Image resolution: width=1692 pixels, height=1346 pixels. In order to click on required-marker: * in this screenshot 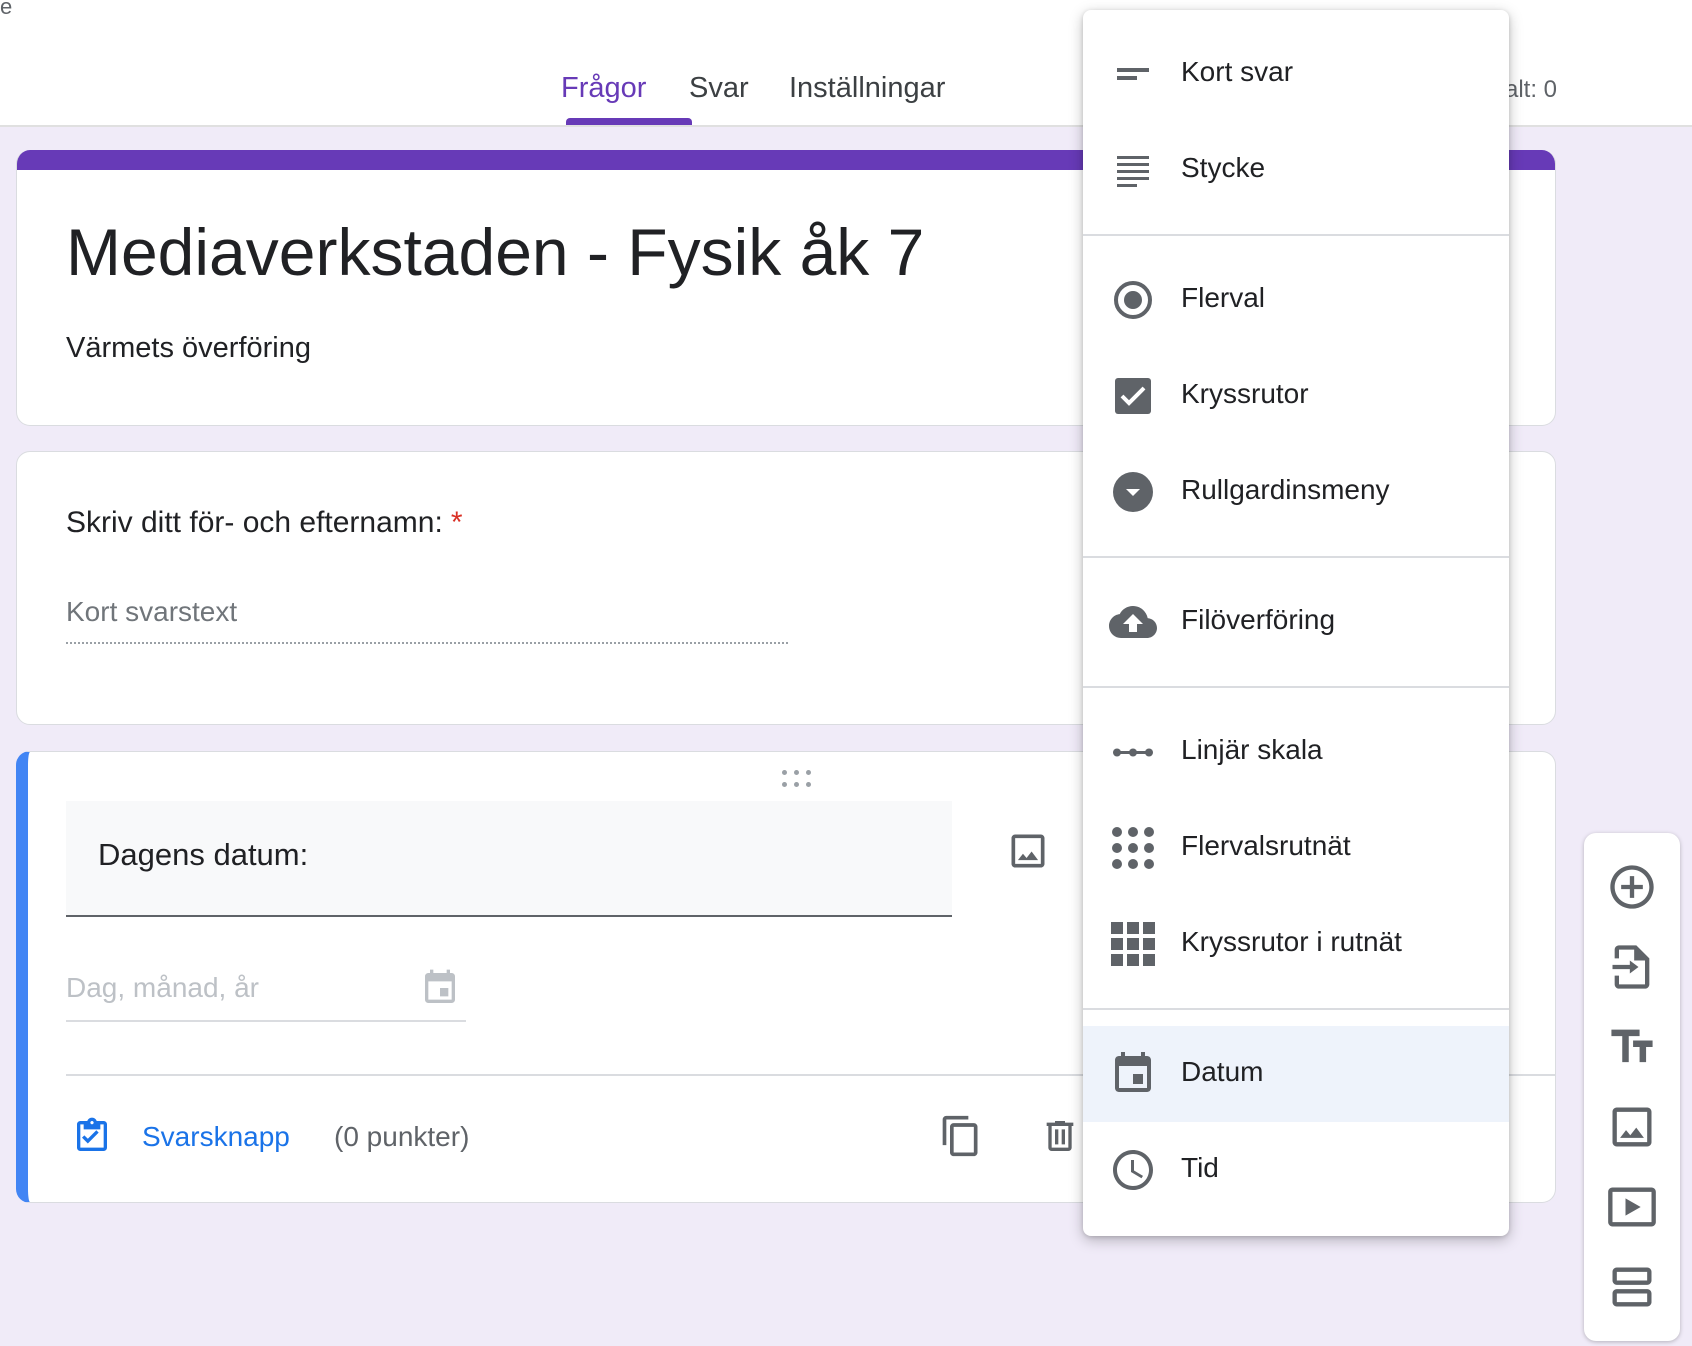, I will do `click(456, 522)`.